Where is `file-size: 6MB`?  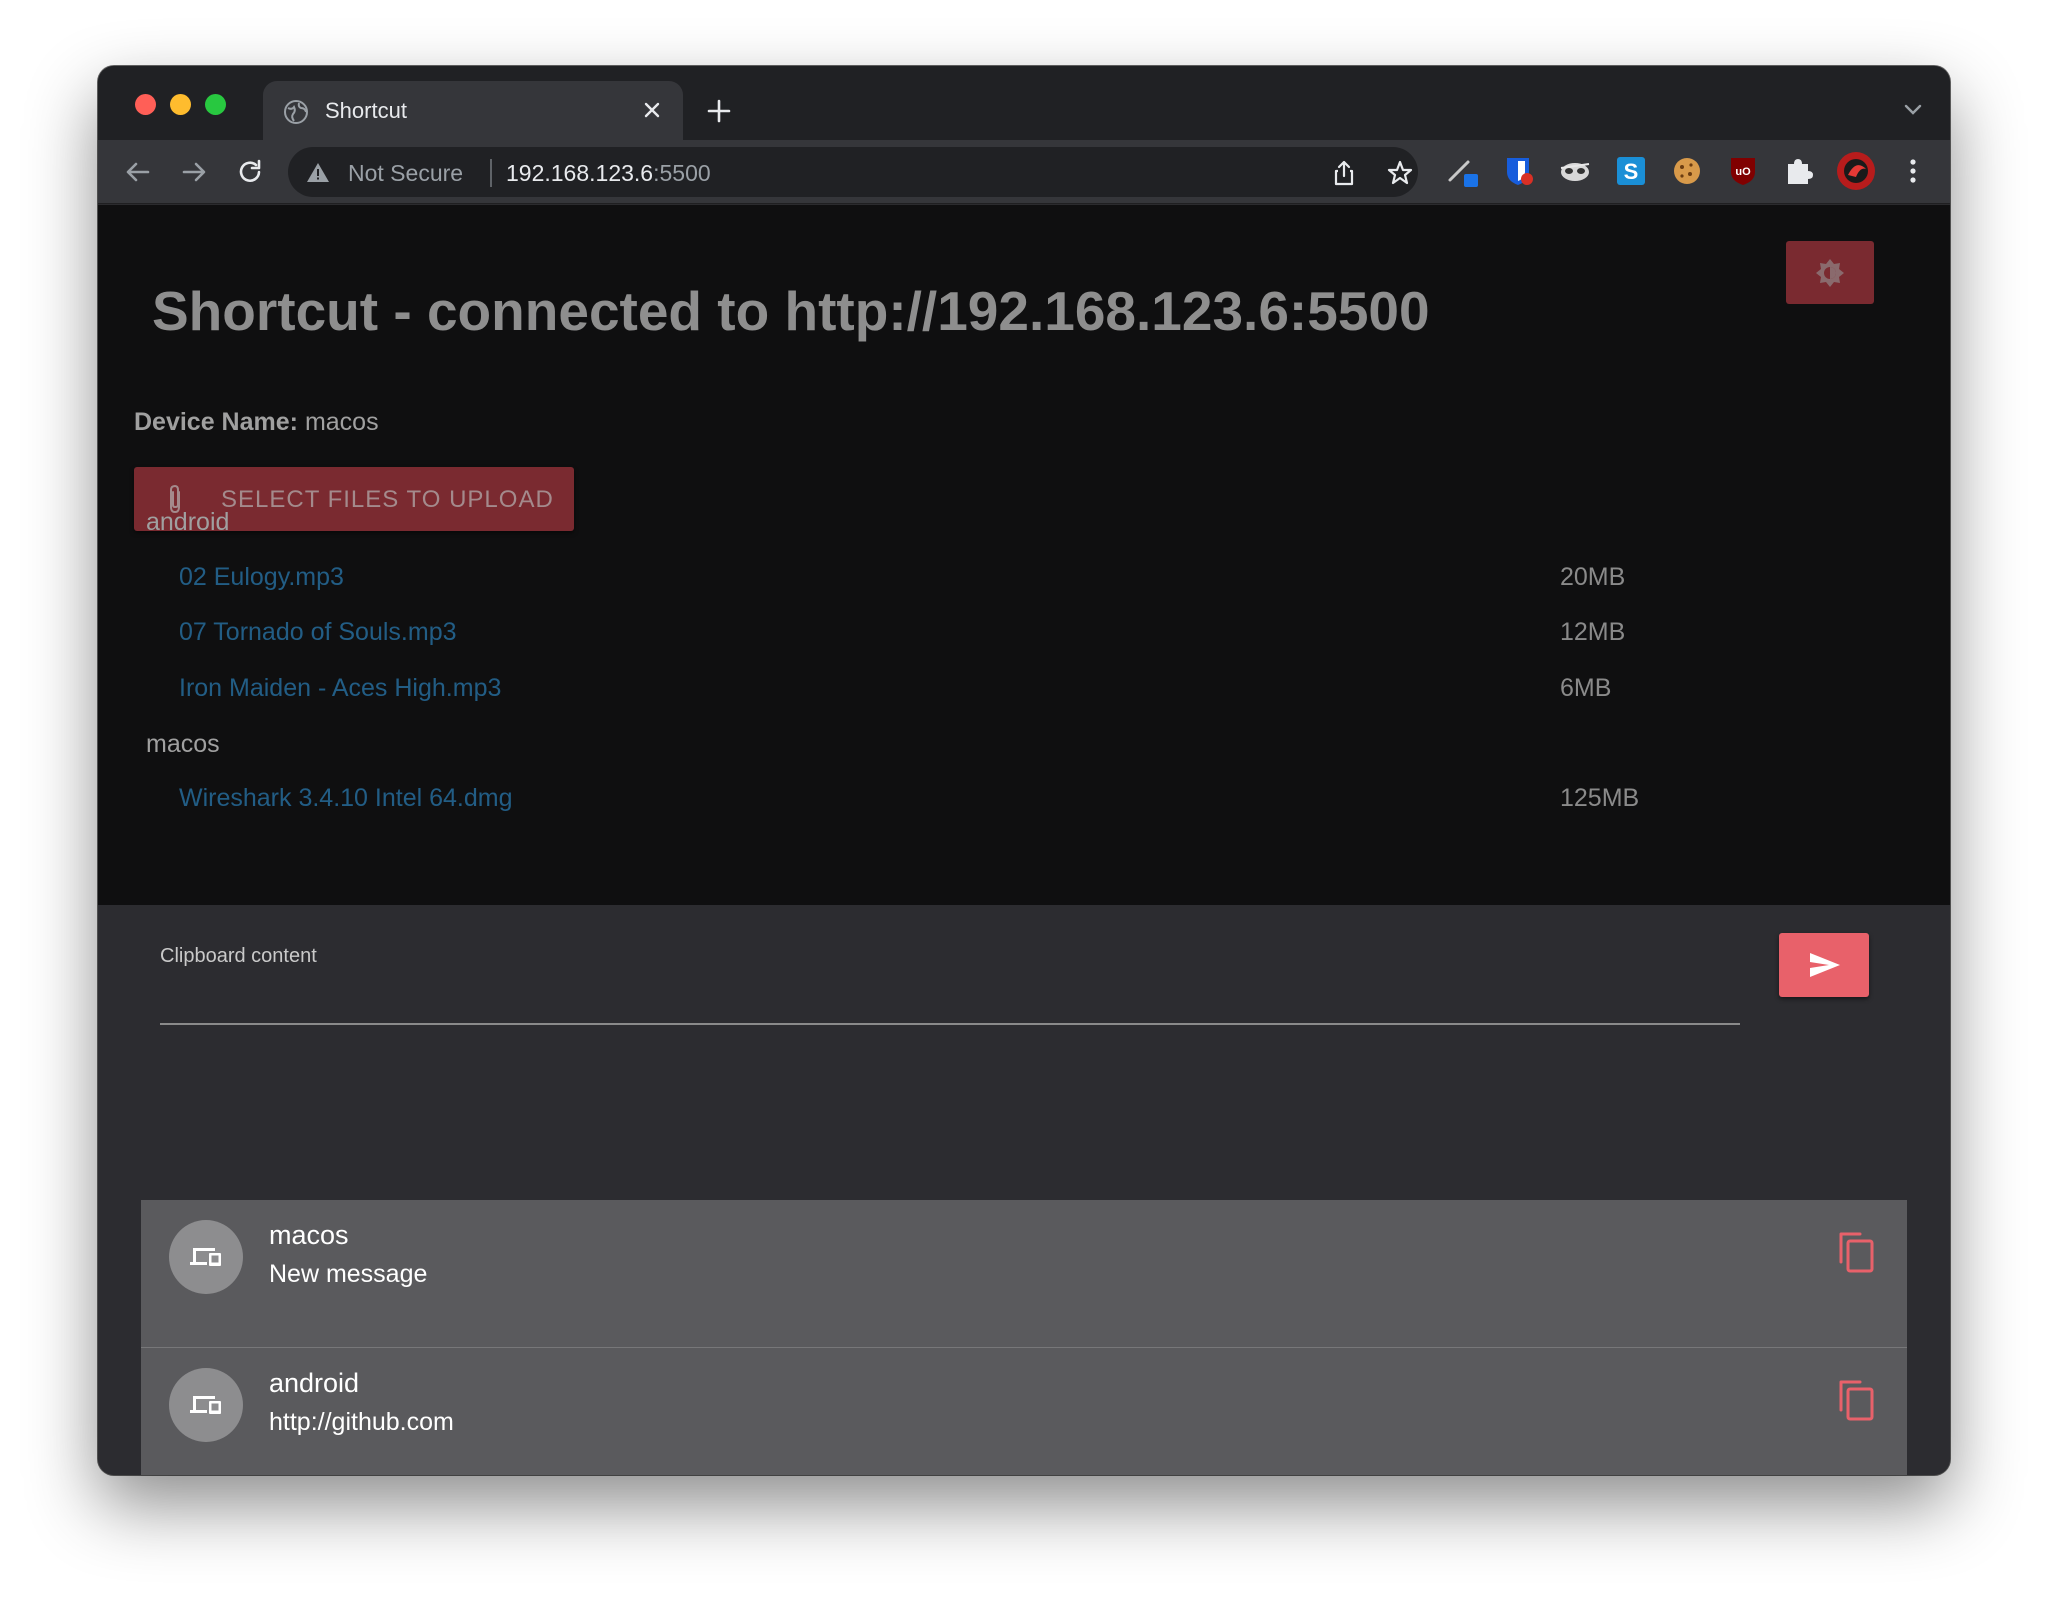 file-size: 6MB is located at coordinates (1586, 688).